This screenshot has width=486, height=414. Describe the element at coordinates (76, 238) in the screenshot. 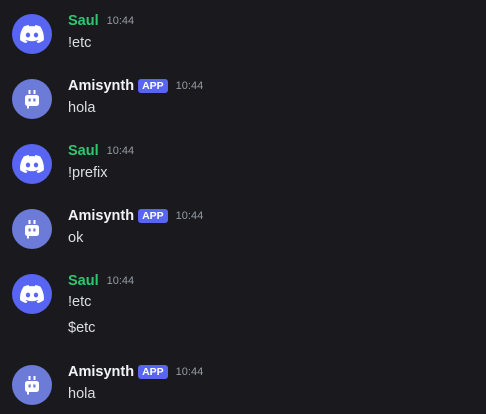

I see `message-text: ok` at that location.